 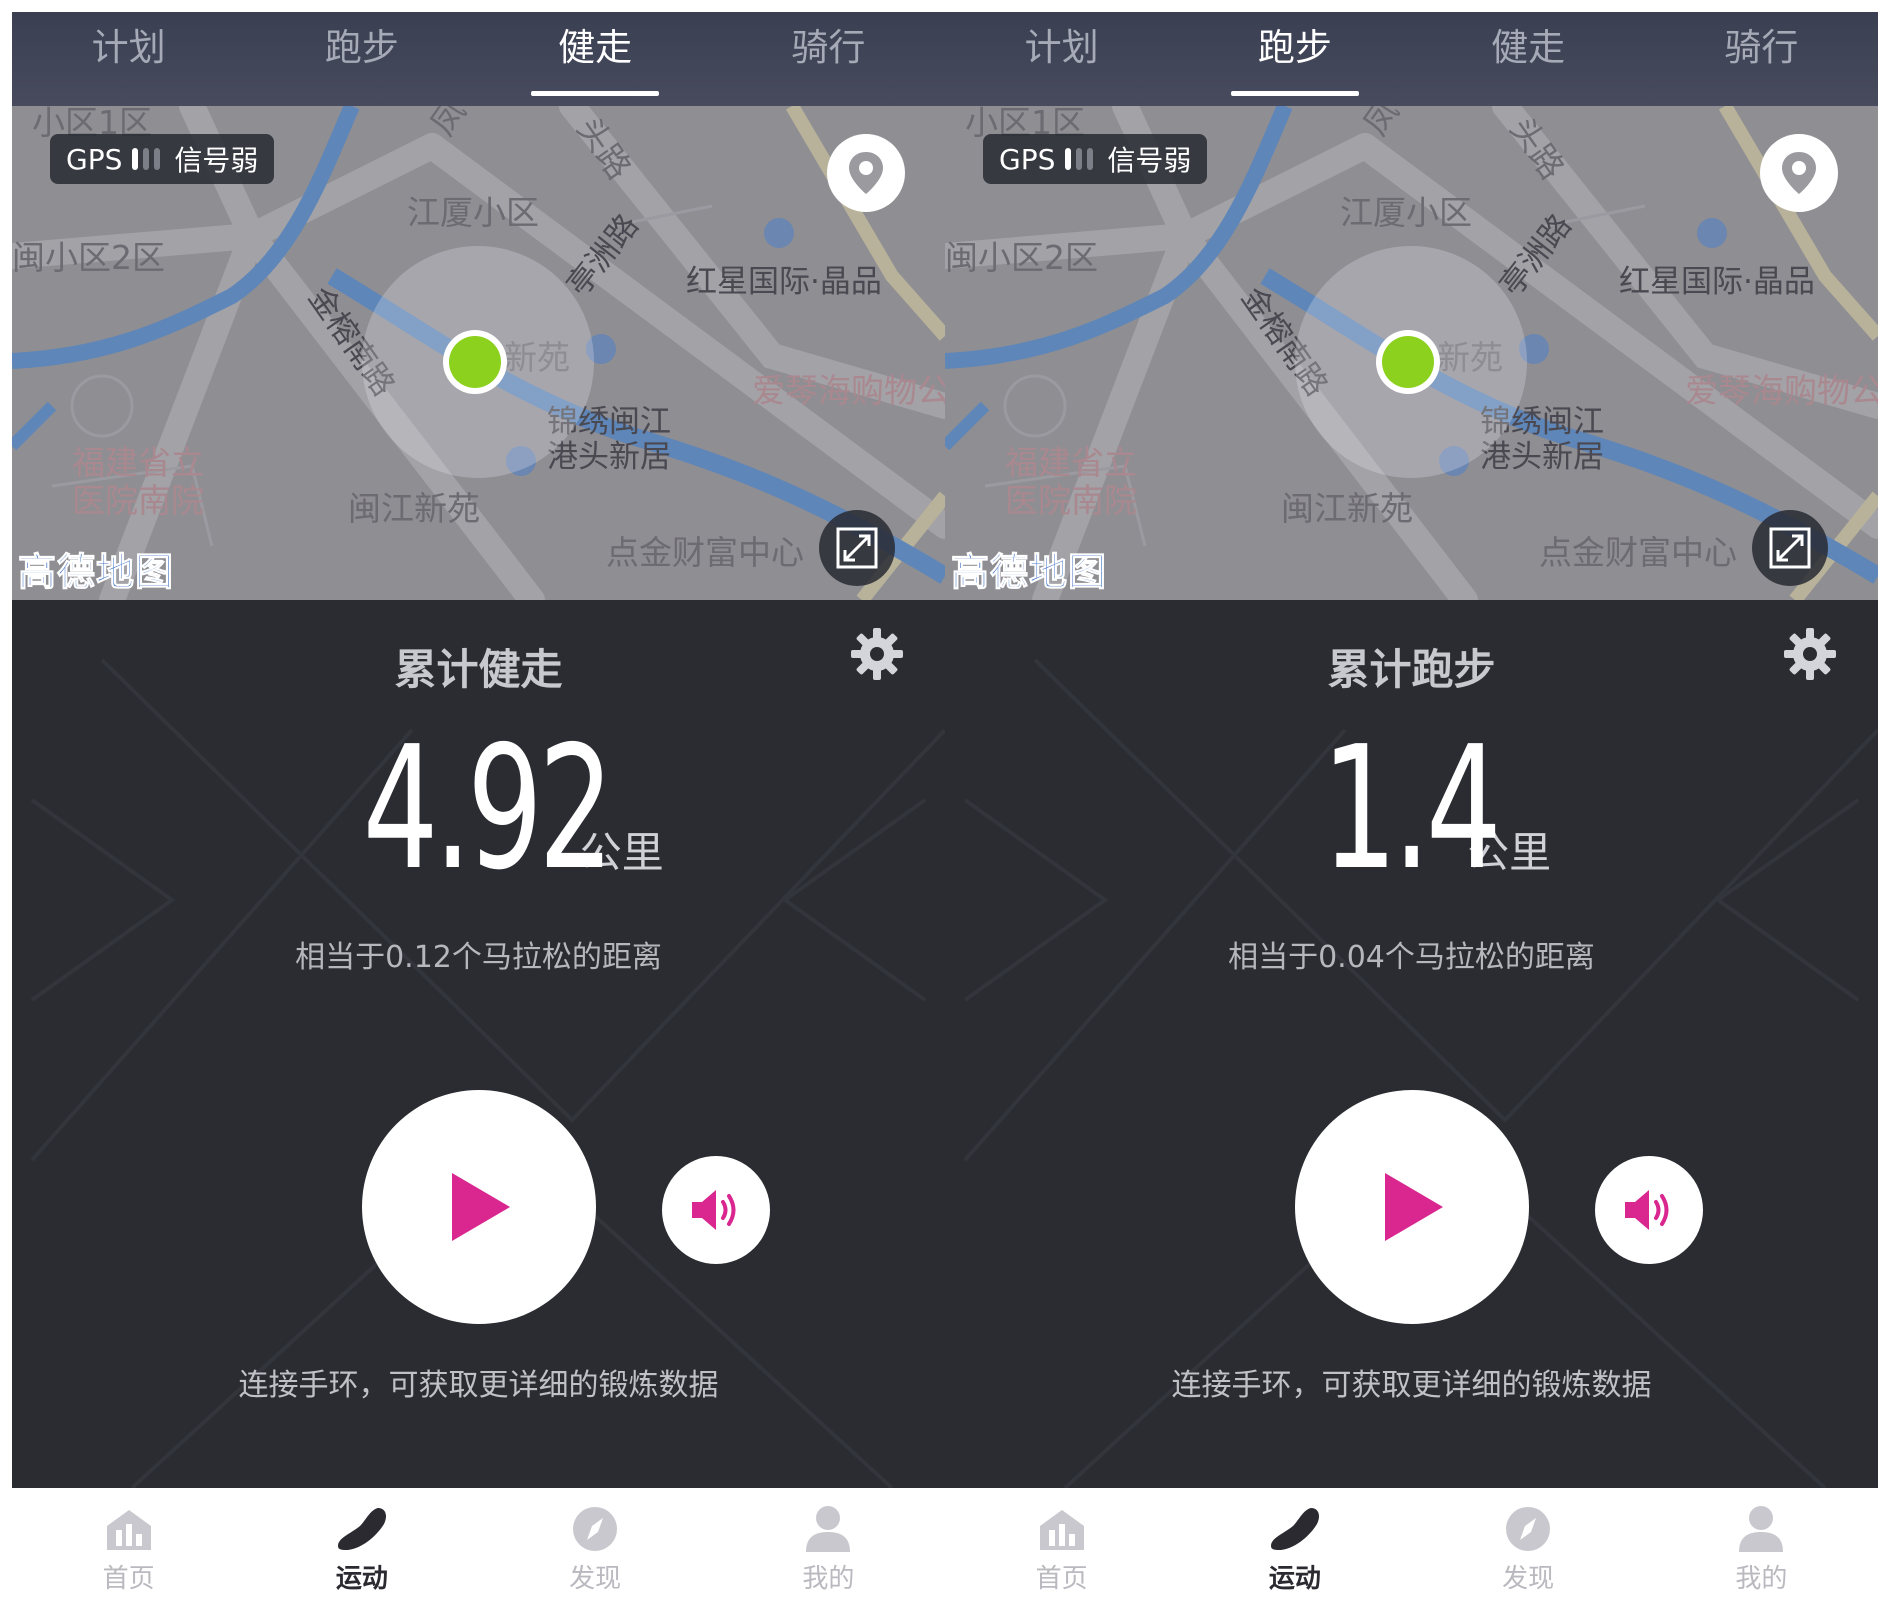 I want to click on total-title: 累计健走, so click(x=478, y=669).